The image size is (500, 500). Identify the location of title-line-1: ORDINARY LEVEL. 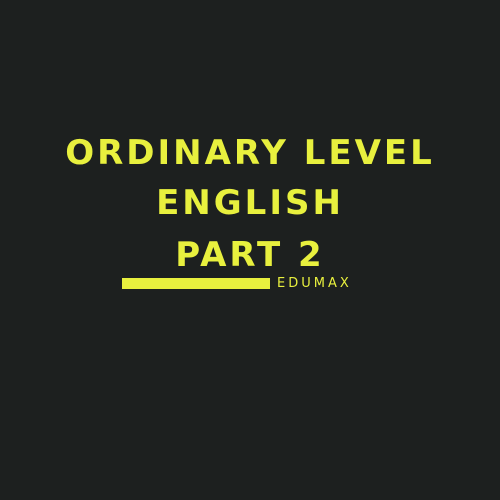
(250, 153).